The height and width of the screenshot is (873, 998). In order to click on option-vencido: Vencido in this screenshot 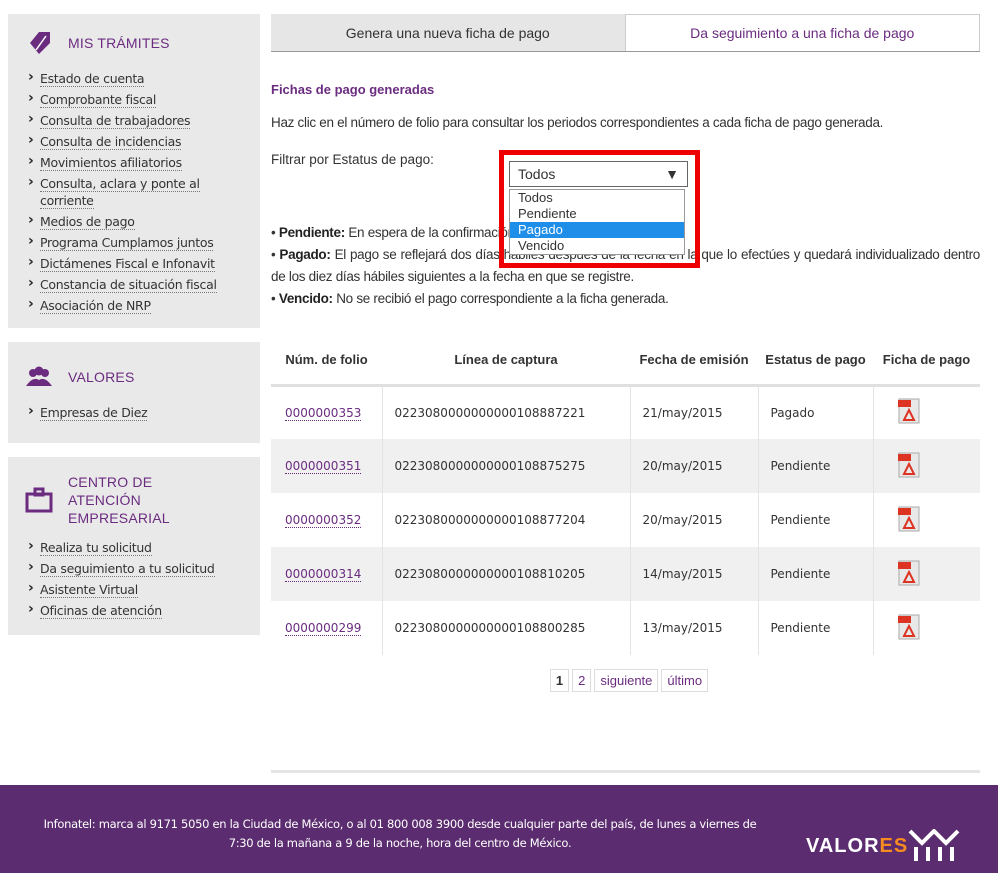, I will do `click(597, 246)`.